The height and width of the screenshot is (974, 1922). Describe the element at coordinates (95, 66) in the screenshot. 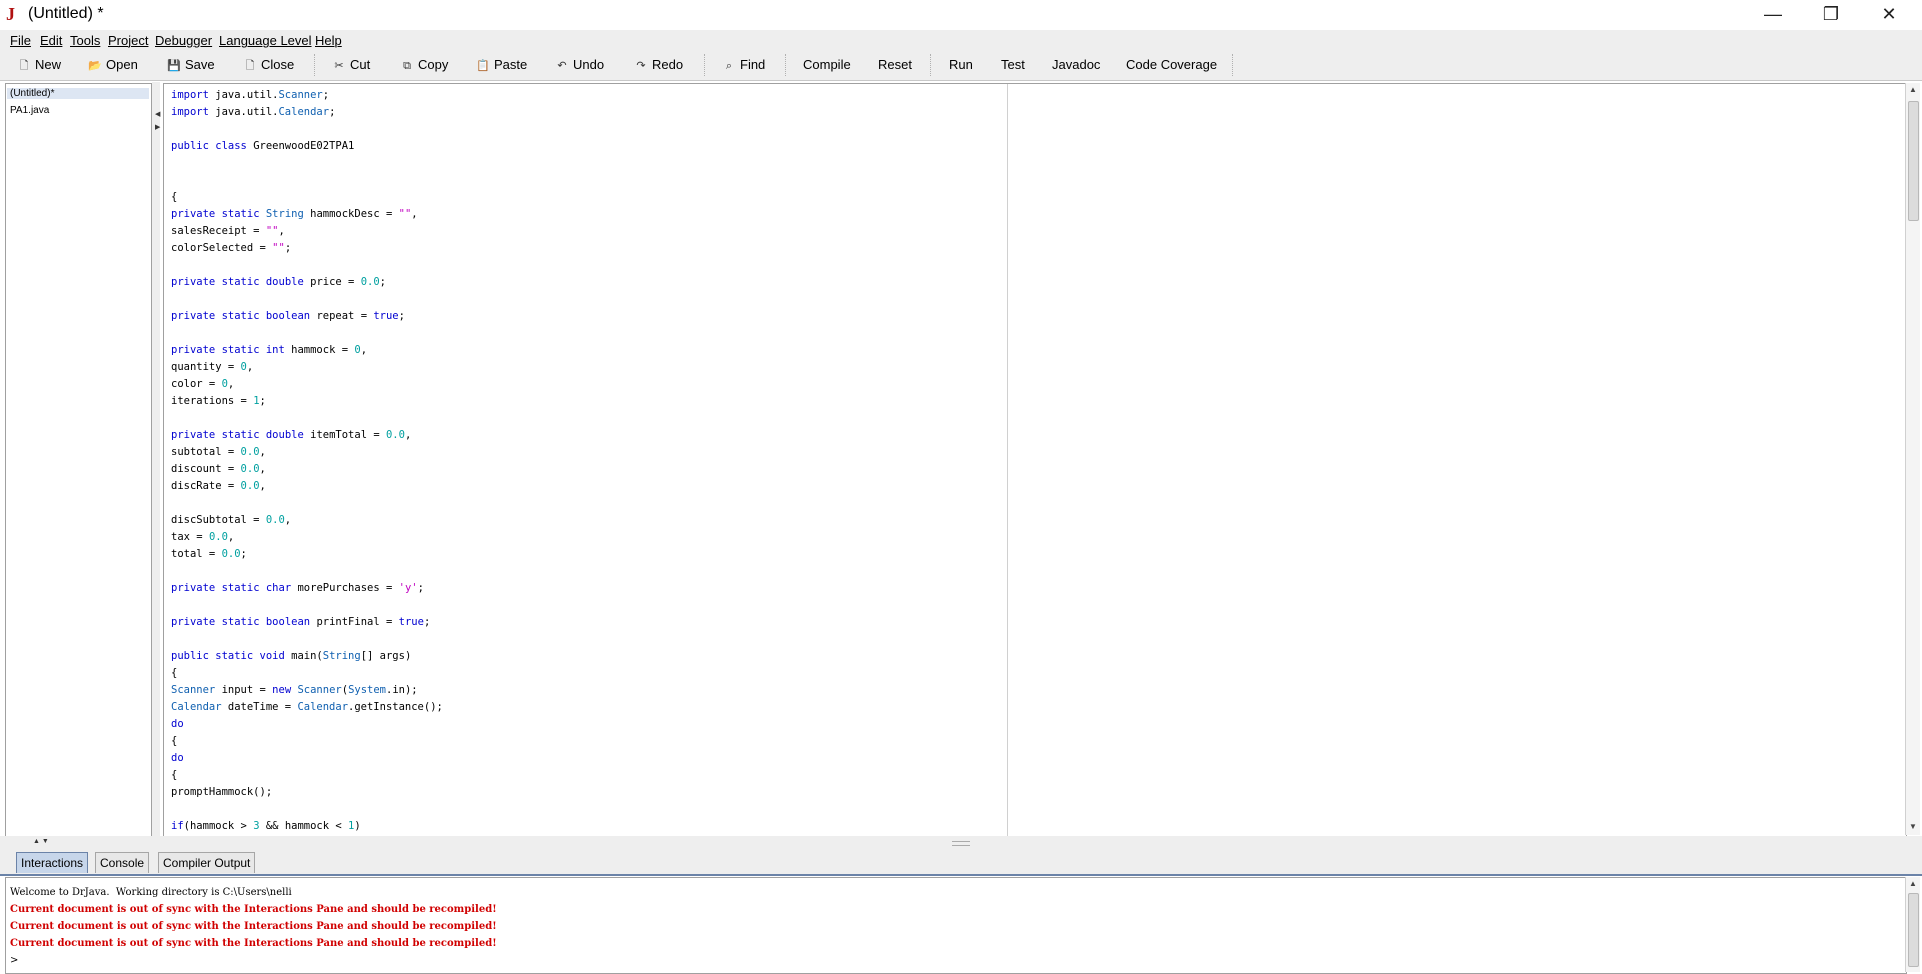

I see `open-folder-icon: 📂` at that location.